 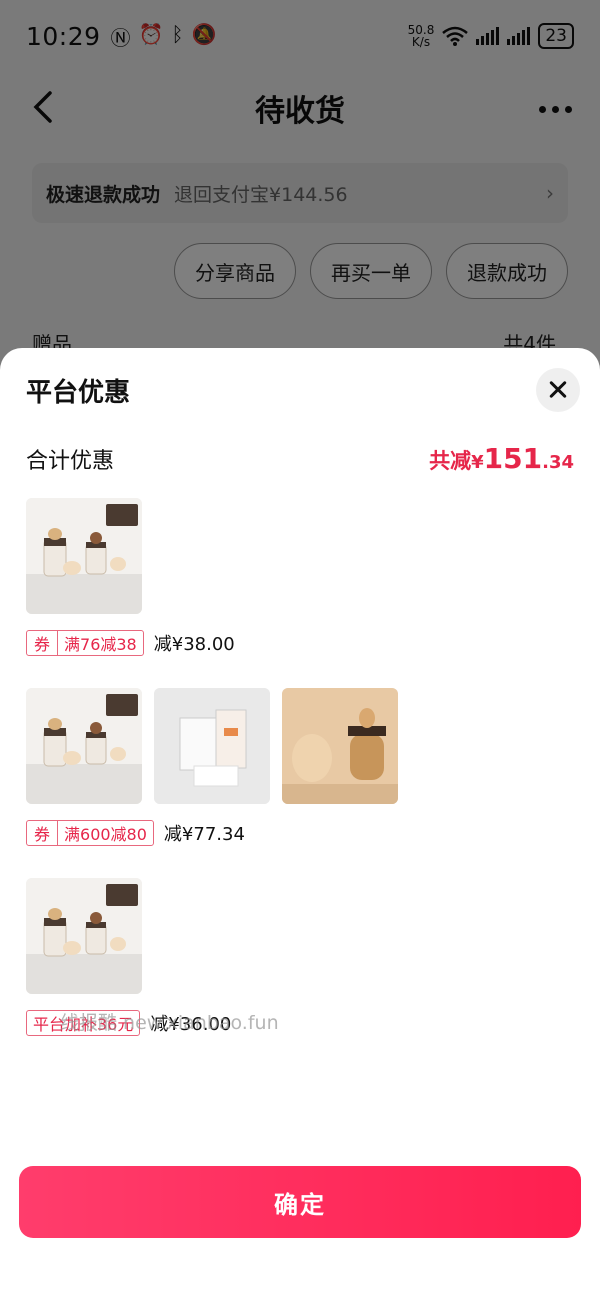 I want to click on sheet-title: 平台优惠, so click(x=78, y=393).